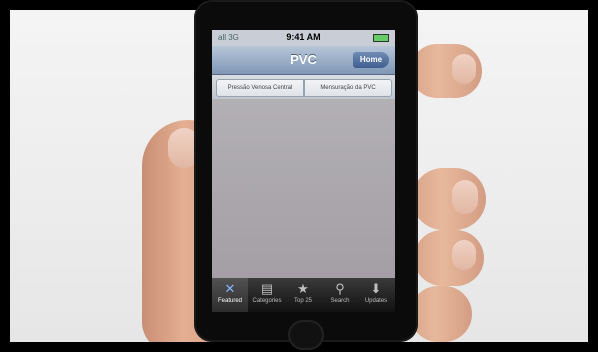 This screenshot has width=598, height=352. I want to click on finger-pinky, so click(441, 314).